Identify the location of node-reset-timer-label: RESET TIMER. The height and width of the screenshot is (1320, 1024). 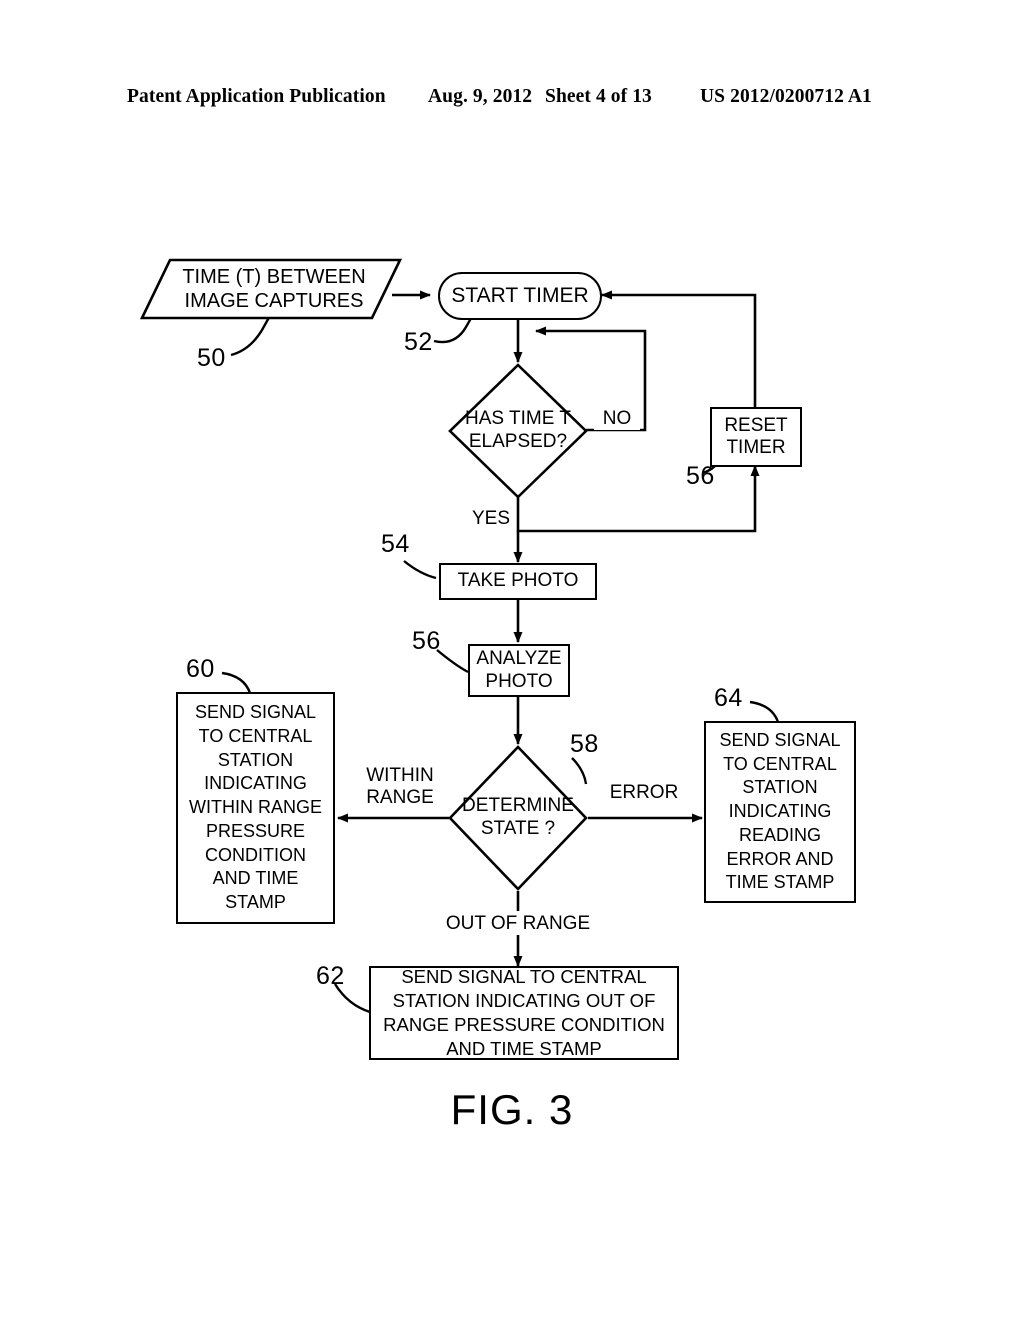
(756, 436).